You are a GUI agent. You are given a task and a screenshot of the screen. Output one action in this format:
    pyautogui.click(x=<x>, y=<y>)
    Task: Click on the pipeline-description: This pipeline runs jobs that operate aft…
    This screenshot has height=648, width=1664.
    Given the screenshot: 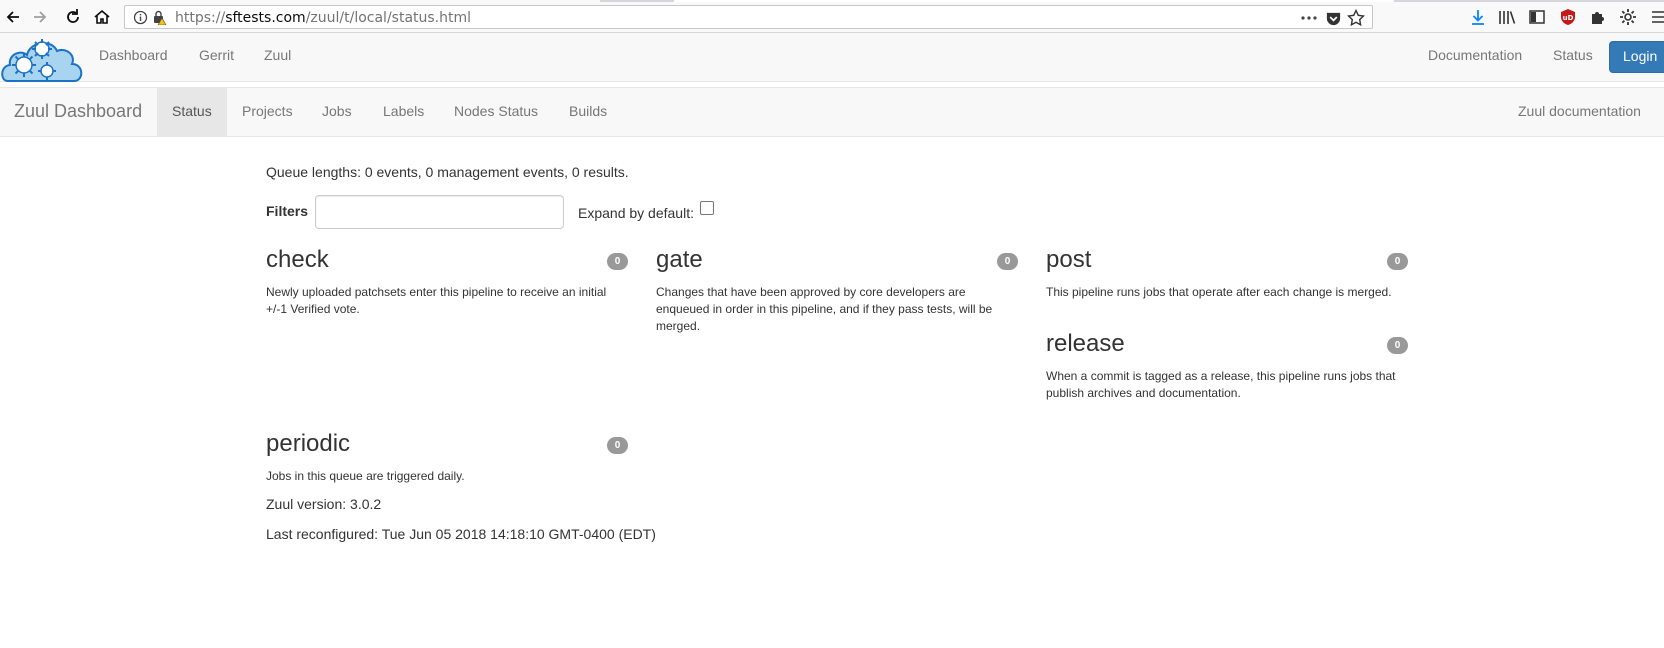 What is the action you would take?
    pyautogui.click(x=1219, y=292)
    